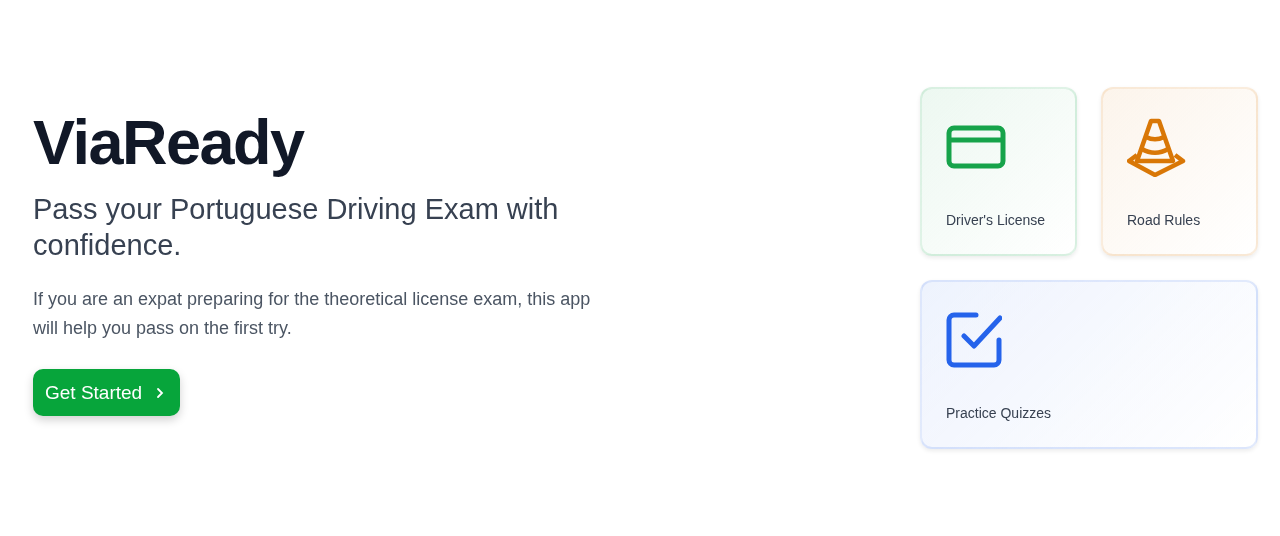  What do you see at coordinates (312, 314) in the screenshot?
I see `description: If you are an expat preparing for the theoretical license exam, this app will help you pass on the first try.` at bounding box center [312, 314].